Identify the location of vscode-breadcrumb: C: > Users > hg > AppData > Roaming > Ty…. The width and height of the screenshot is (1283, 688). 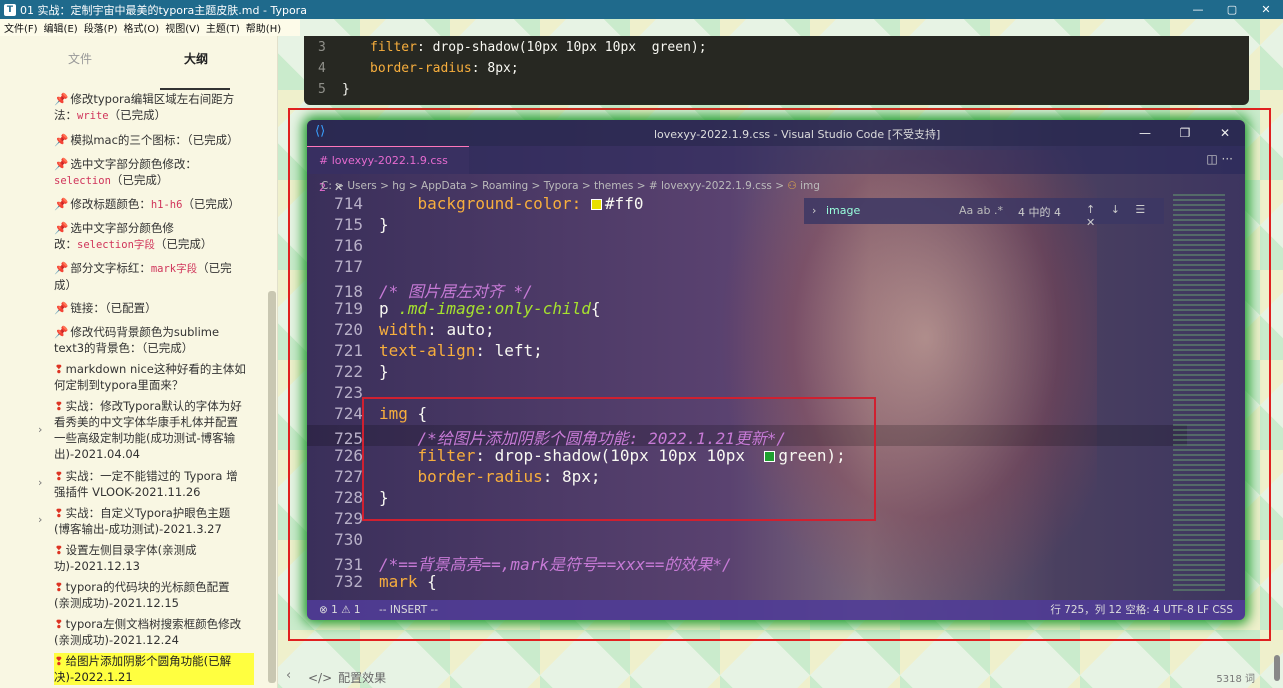
(570, 186).